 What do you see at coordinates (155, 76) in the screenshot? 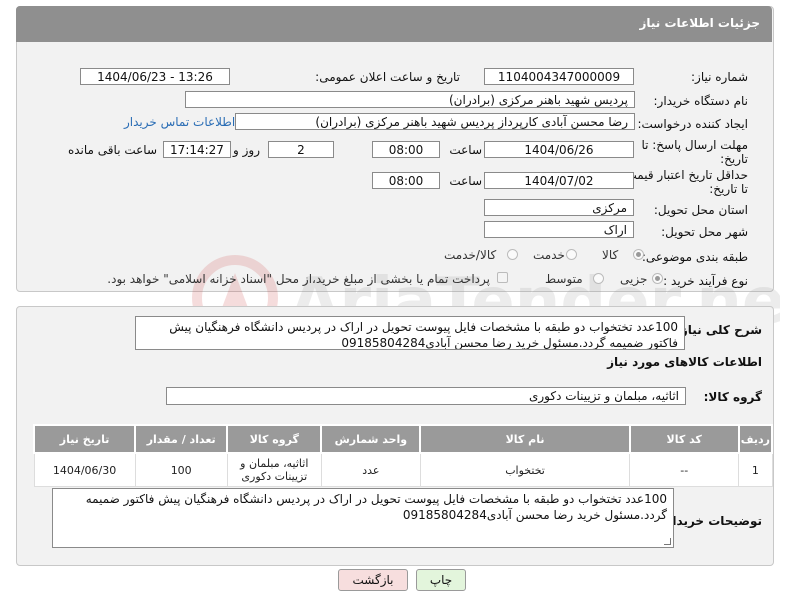
I see `announce-field: 1404/06/23 - 13:26` at bounding box center [155, 76].